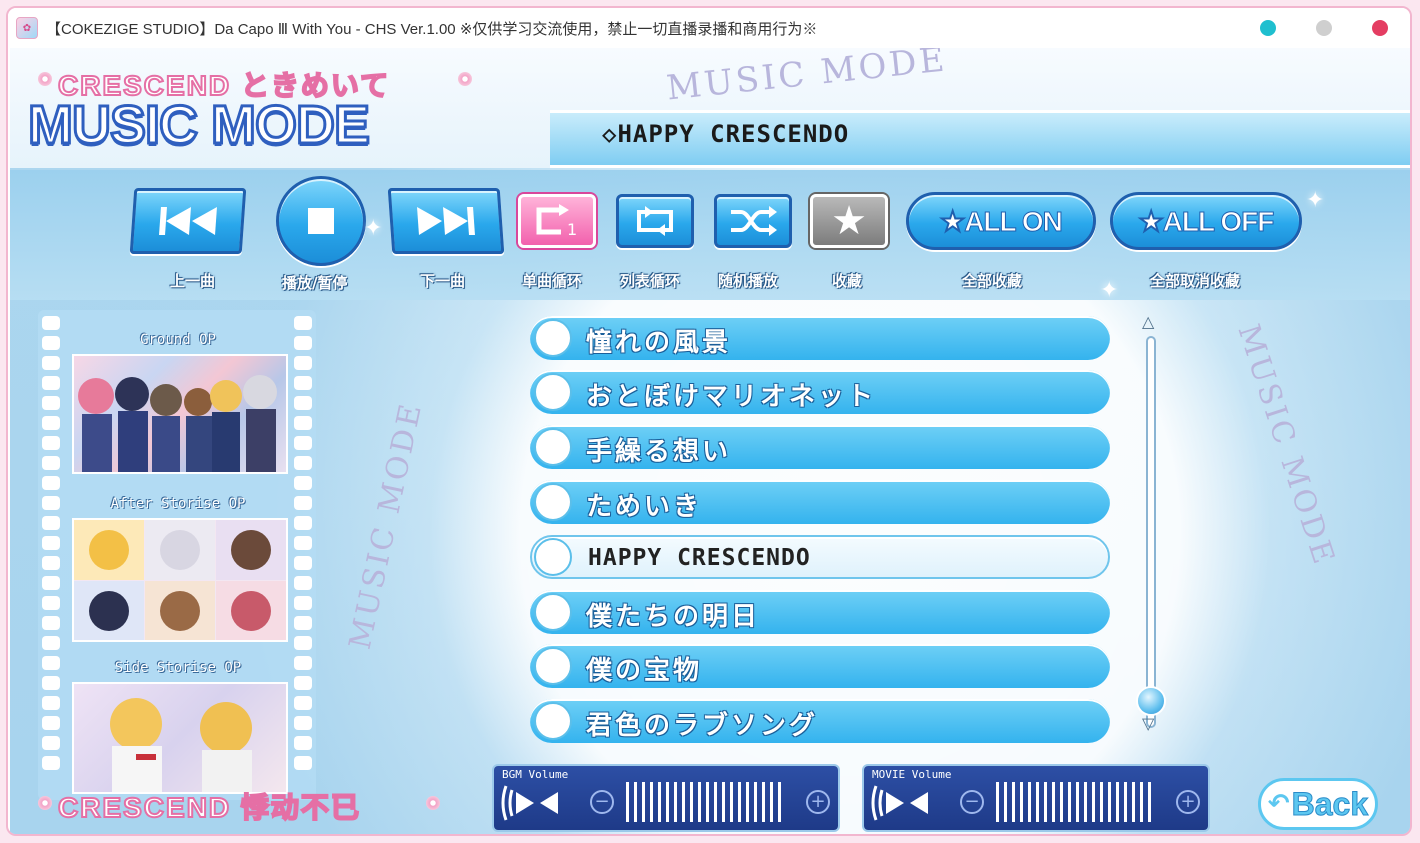 This screenshot has width=1420, height=843. I want to click on bgm-volume-label: BGM Volume, so click(535, 774).